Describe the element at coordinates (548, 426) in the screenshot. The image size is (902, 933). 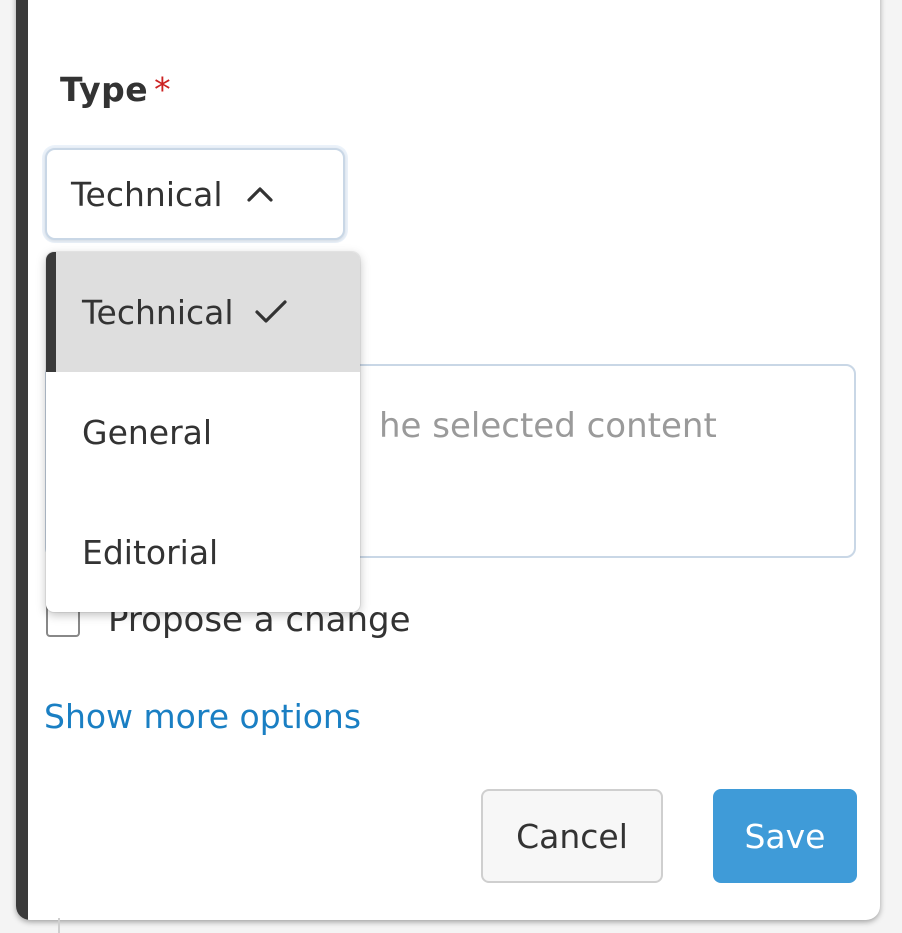
I see `comment-textarea-placeholder: he selected content` at that location.